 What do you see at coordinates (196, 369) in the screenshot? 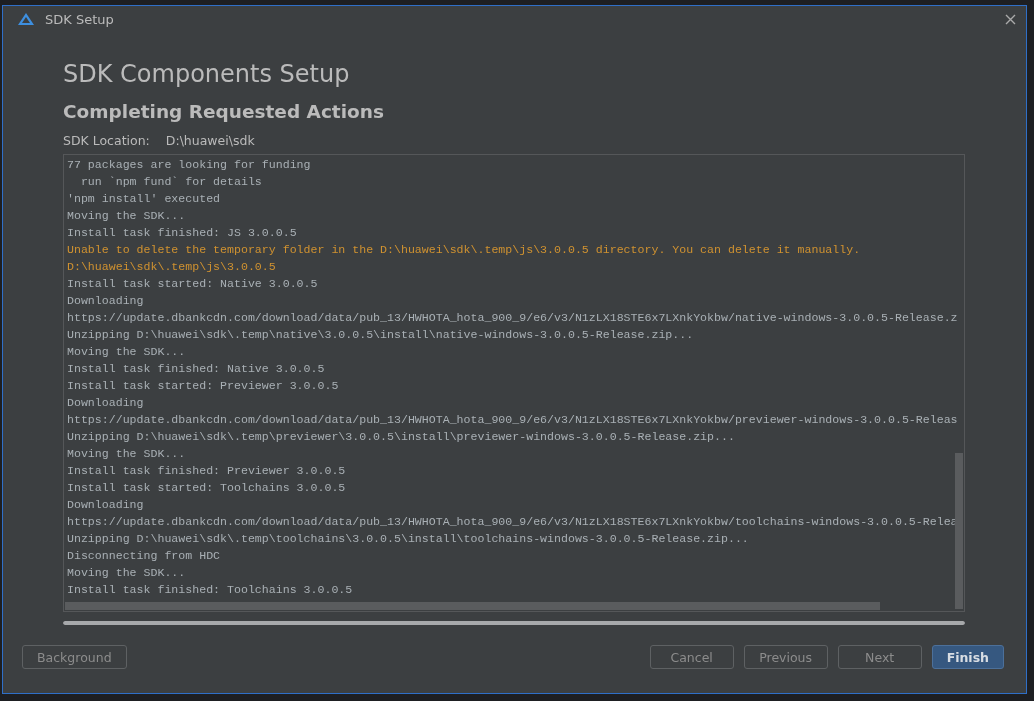
I see `log-line: Install task finished: Native 3.0.0.5` at bounding box center [196, 369].